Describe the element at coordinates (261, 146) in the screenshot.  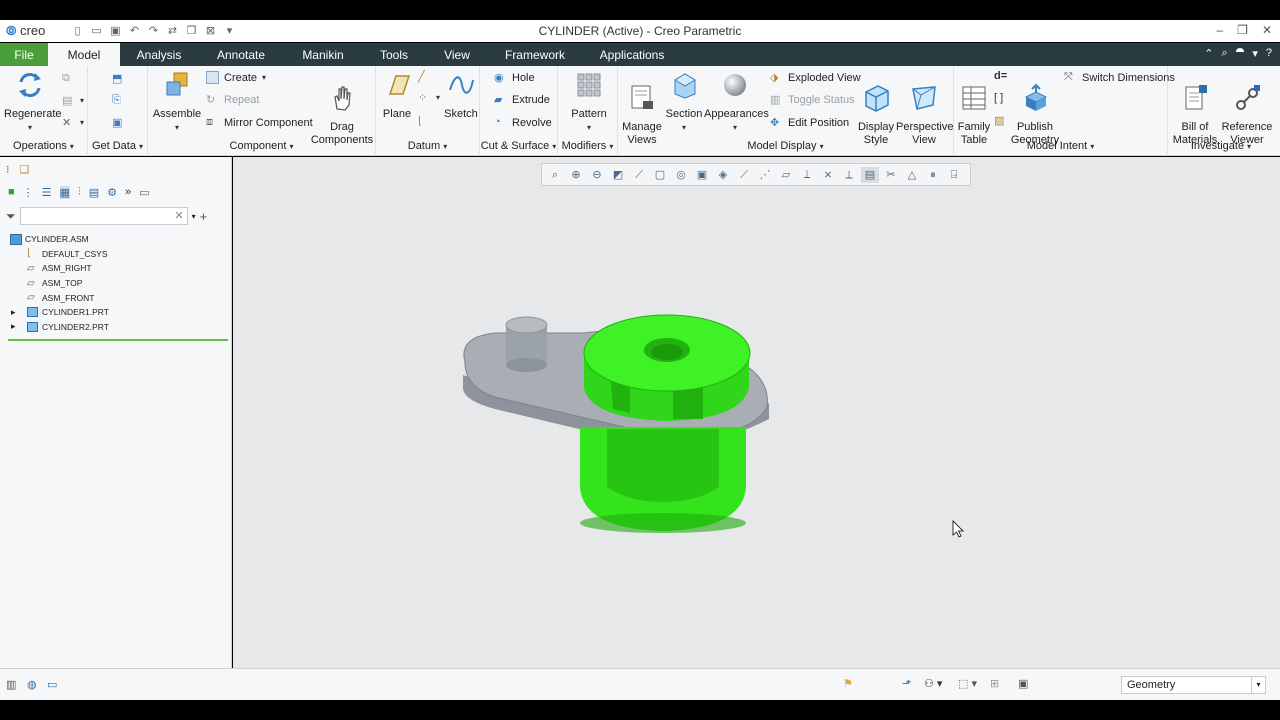
I see `component-label: Component ▾` at that location.